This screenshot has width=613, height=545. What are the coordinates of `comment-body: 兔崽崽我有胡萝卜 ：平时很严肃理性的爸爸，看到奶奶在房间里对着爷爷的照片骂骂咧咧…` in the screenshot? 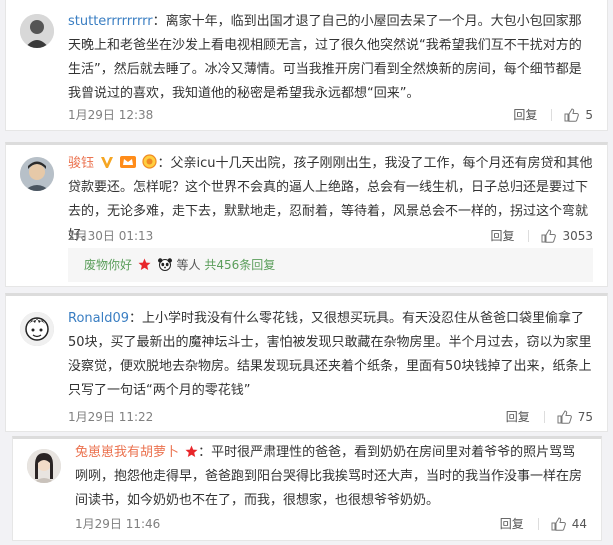 It's located at (329, 476).